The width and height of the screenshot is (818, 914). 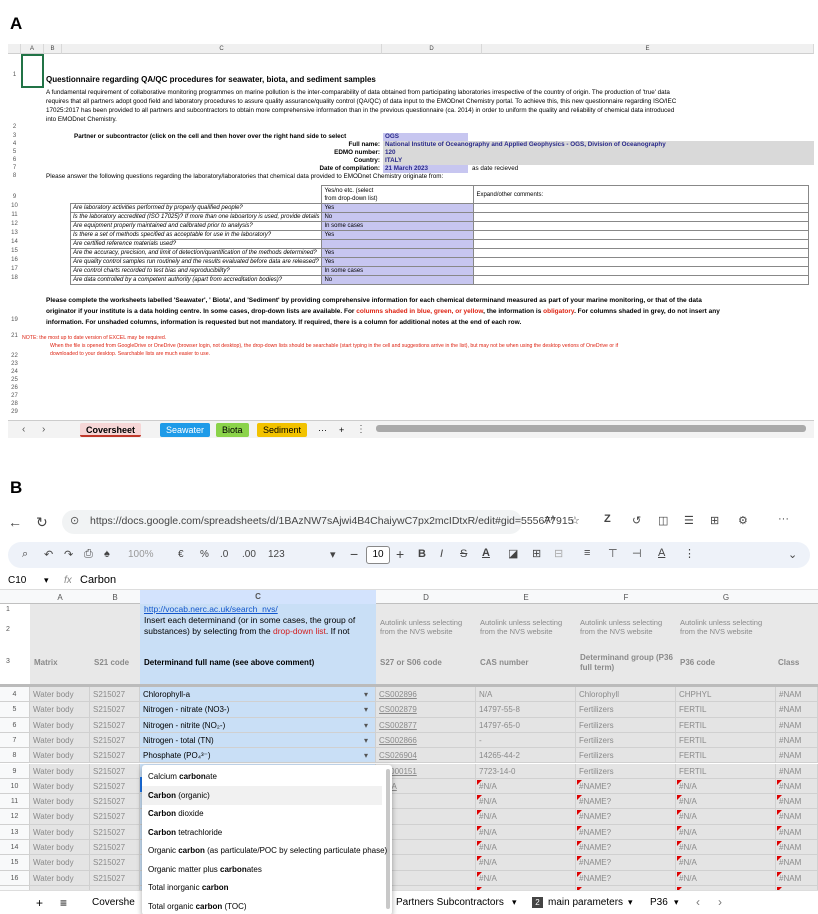 What do you see at coordinates (232, 430) in the screenshot?
I see `tab-biota: Biota` at bounding box center [232, 430].